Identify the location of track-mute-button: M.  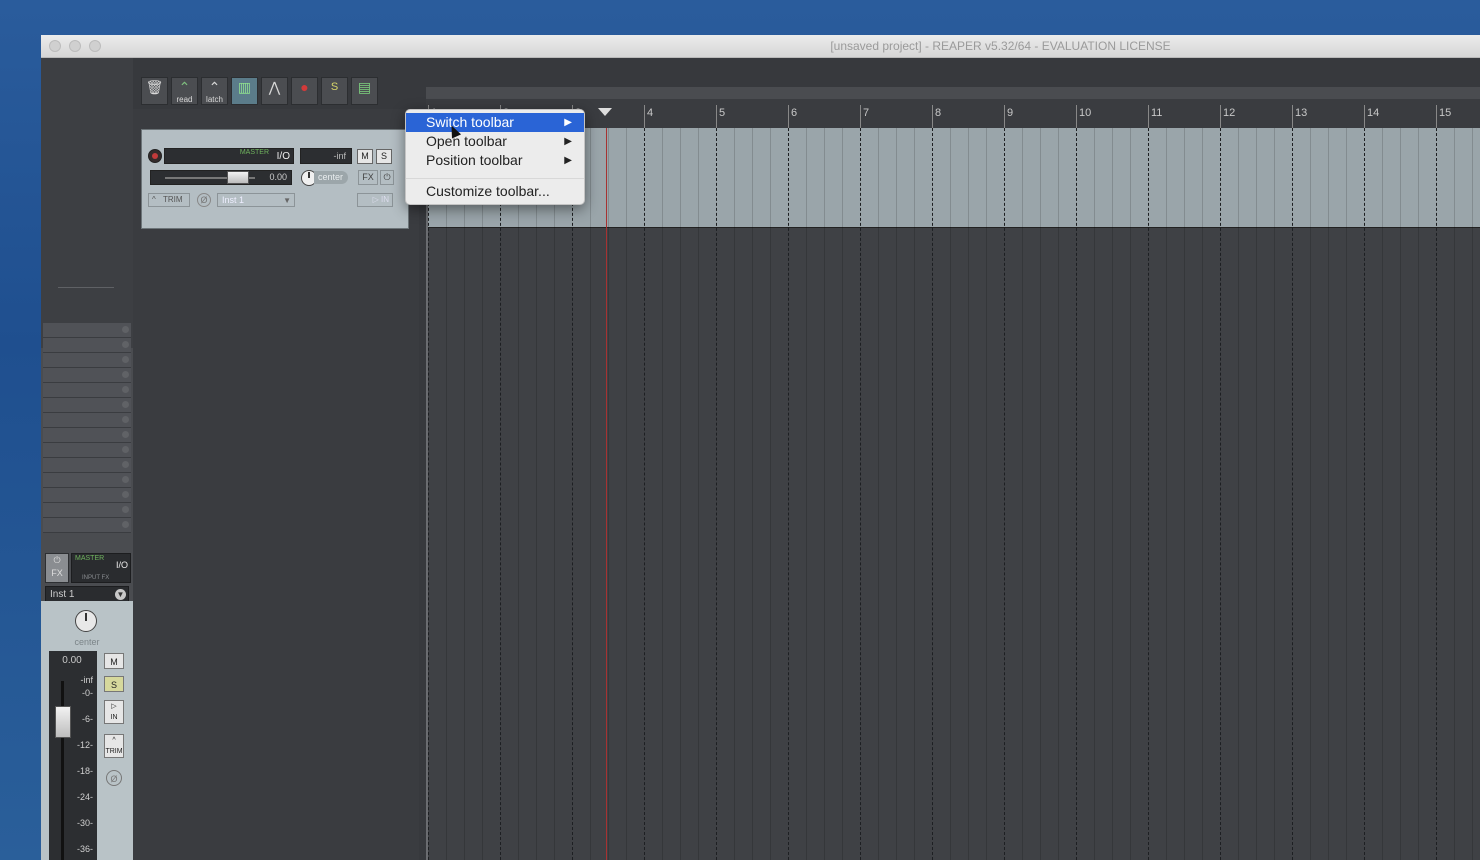
(365, 156).